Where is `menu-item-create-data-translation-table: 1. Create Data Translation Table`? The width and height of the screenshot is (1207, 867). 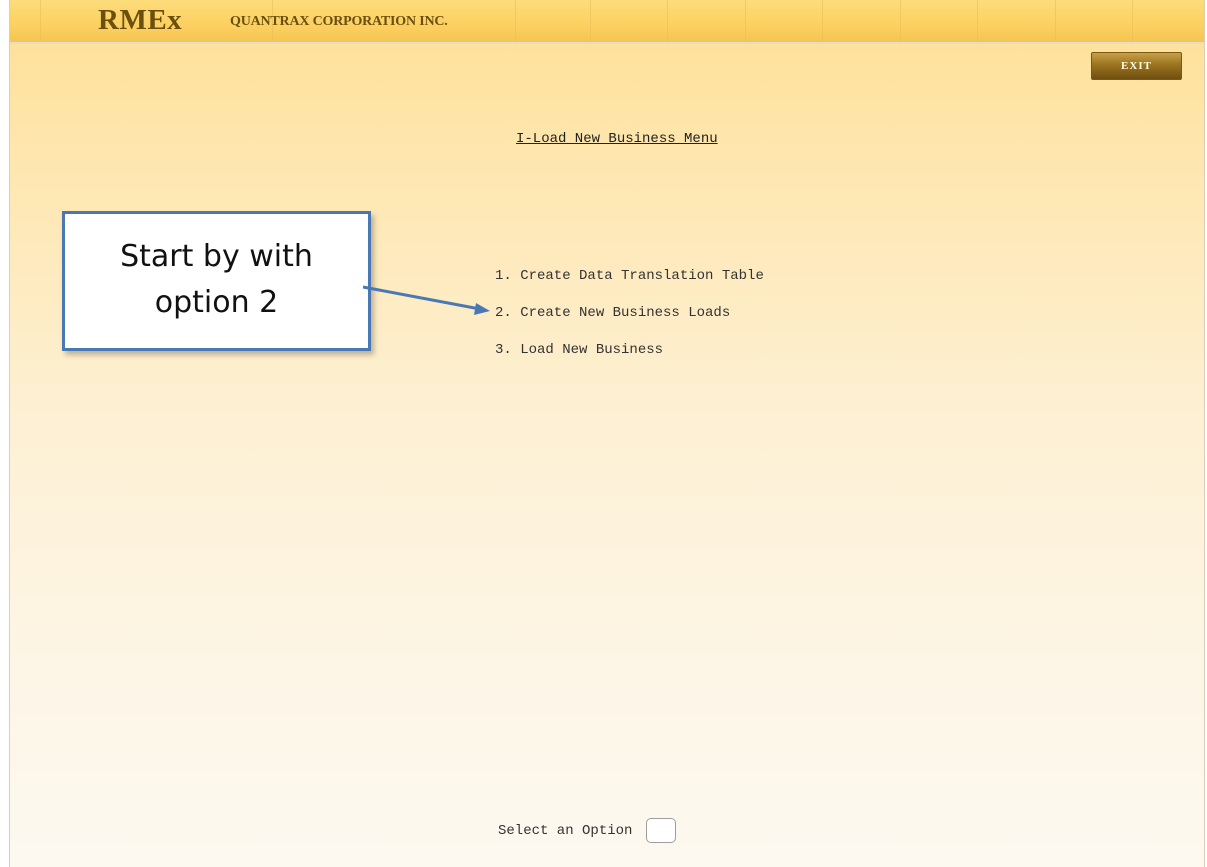 menu-item-create-data-translation-table: 1. Create Data Translation Table is located at coordinates (629, 284).